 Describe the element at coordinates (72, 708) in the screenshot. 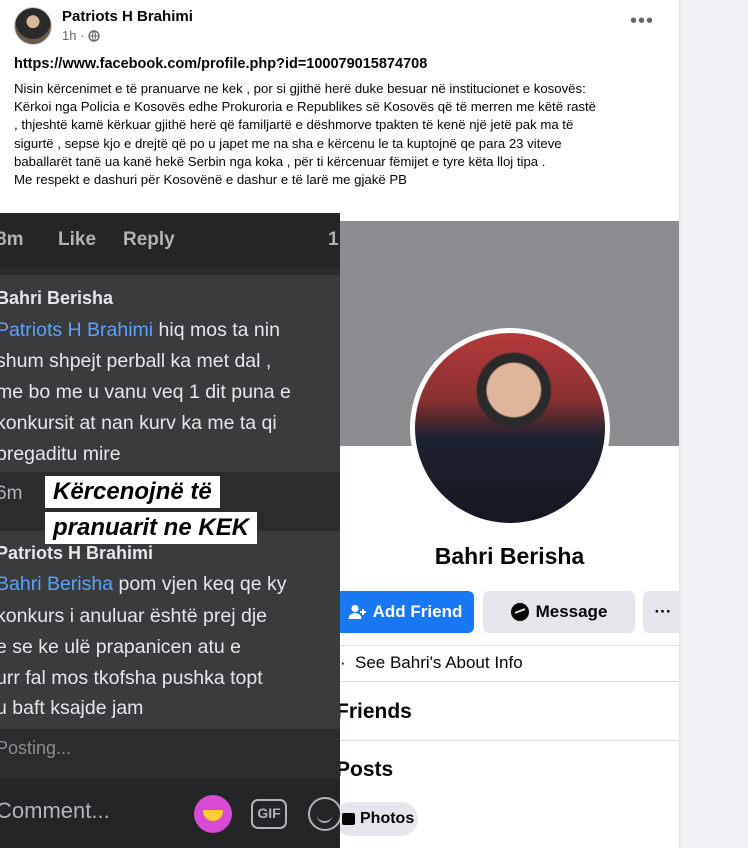

I see `comment-line: u baft ksajde jam` at that location.